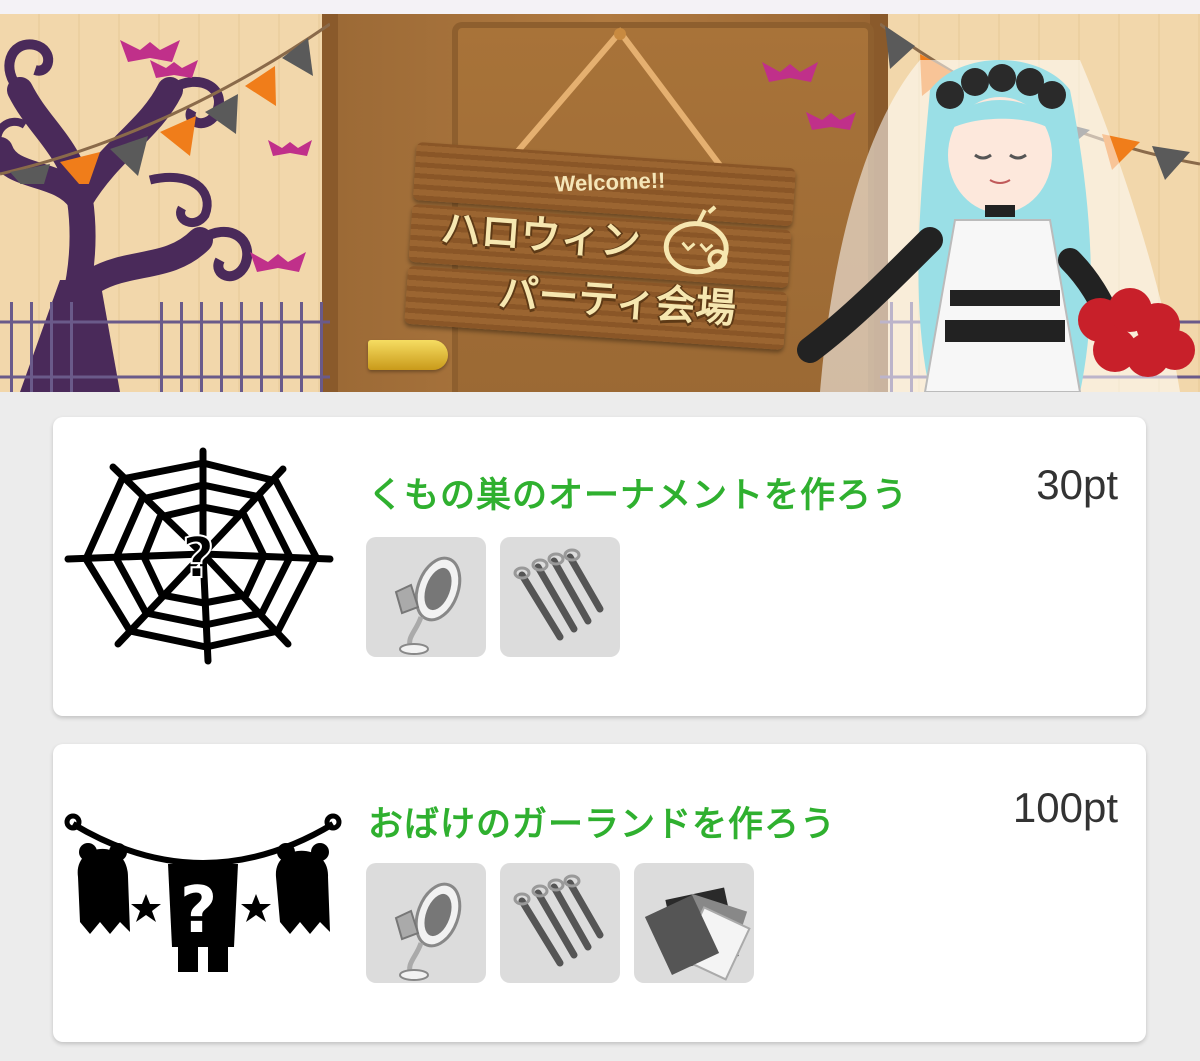 The height and width of the screenshot is (1061, 1200). Describe the element at coordinates (638, 496) in the screenshot. I see `mission-title: くもの巣のオーナメントを作ろう` at that location.